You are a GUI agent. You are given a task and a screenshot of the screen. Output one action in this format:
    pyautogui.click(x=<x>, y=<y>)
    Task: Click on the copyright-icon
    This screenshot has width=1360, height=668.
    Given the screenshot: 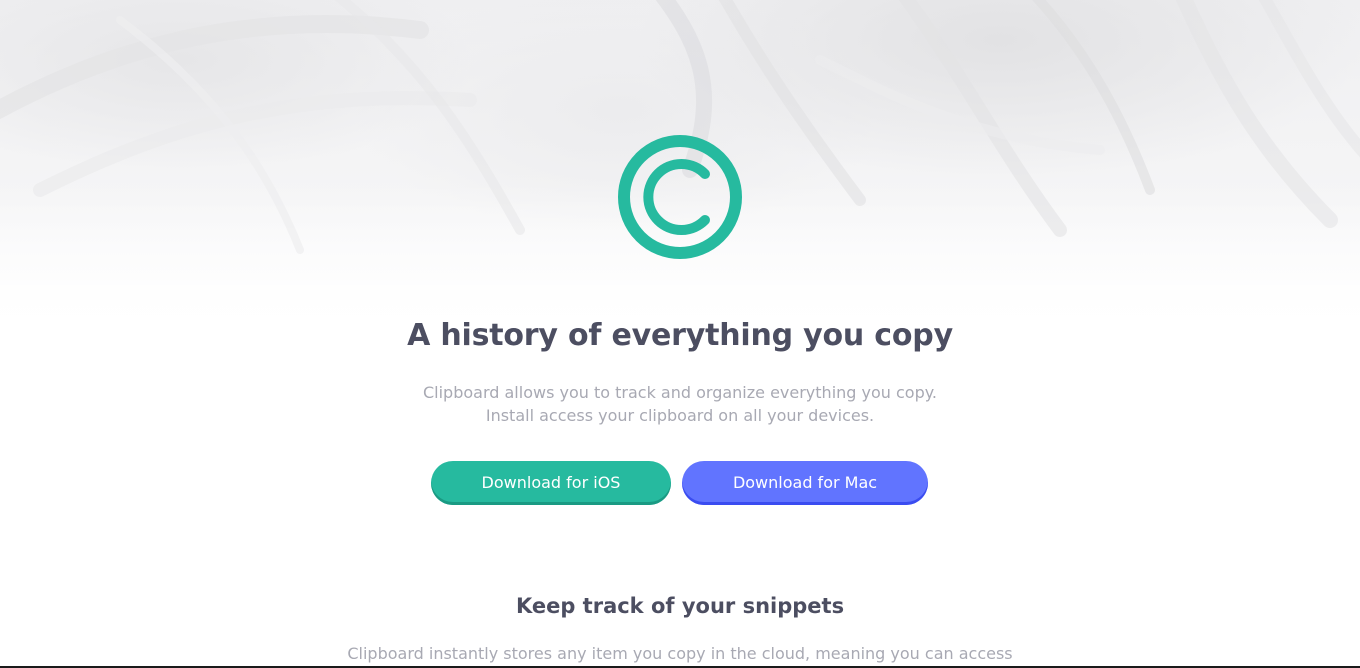 What is the action you would take?
    pyautogui.click(x=680, y=197)
    